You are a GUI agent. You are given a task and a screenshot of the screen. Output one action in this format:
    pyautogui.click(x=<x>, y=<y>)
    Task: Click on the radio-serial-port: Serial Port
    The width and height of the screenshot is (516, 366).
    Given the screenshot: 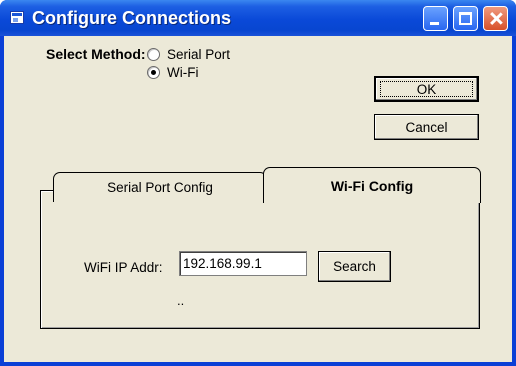 What is the action you would take?
    pyautogui.click(x=188, y=54)
    